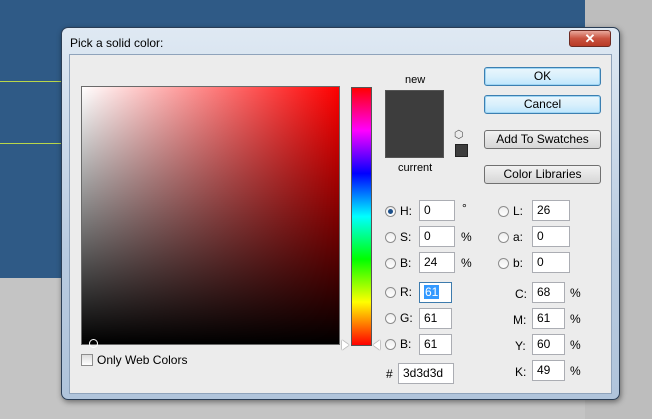 The height and width of the screenshot is (419, 652). Describe the element at coordinates (548, 318) in the screenshot. I see `magenta-input: 61` at that location.